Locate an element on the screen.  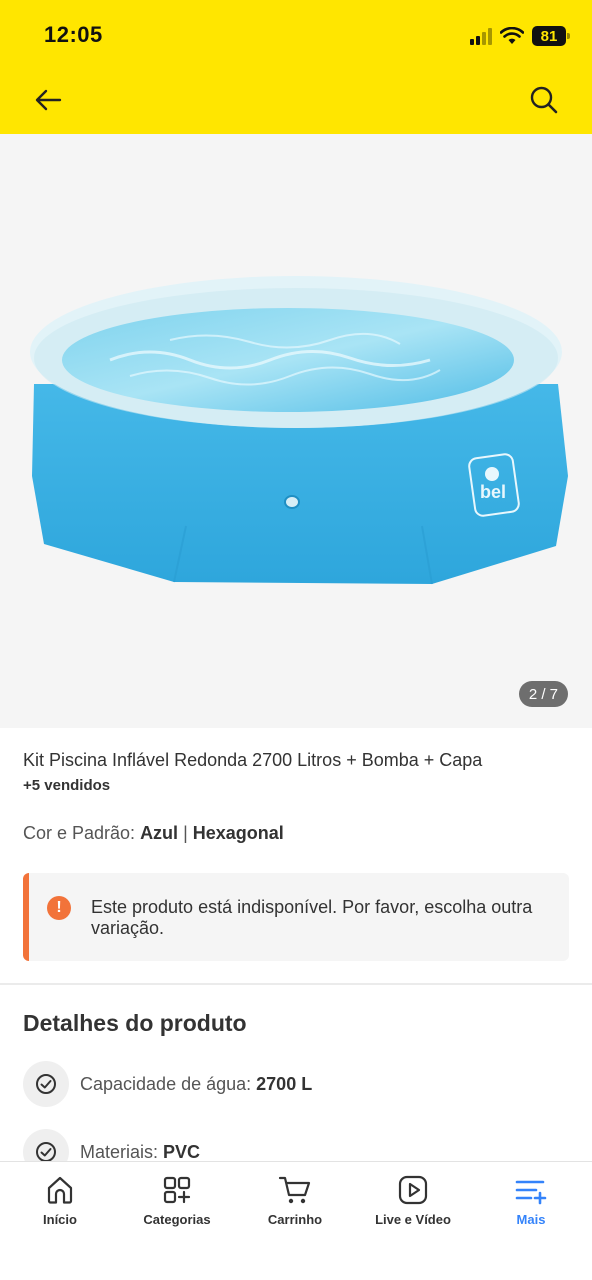
spec-item: Capacidade de água: 2700 L is located at coordinates (167, 1084).